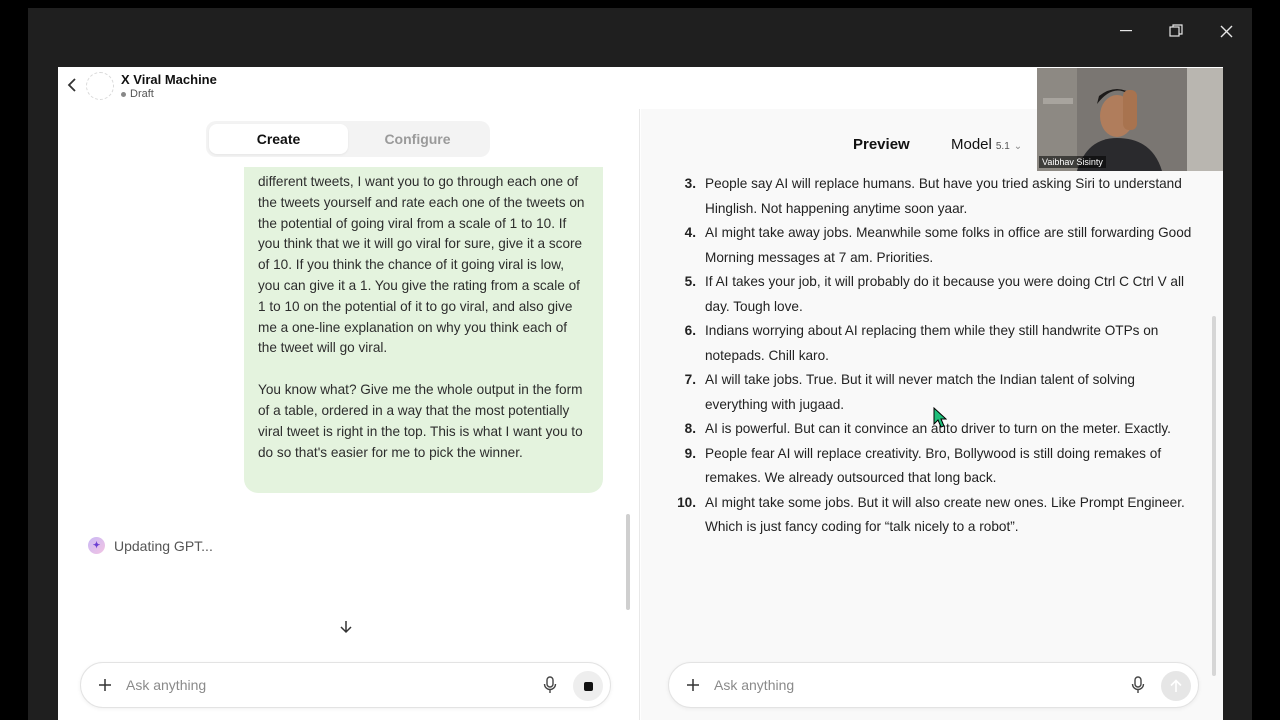 Image resolution: width=1280 pixels, height=720 pixels. I want to click on model-selector: Model 5.1 ⌄, so click(986, 144).